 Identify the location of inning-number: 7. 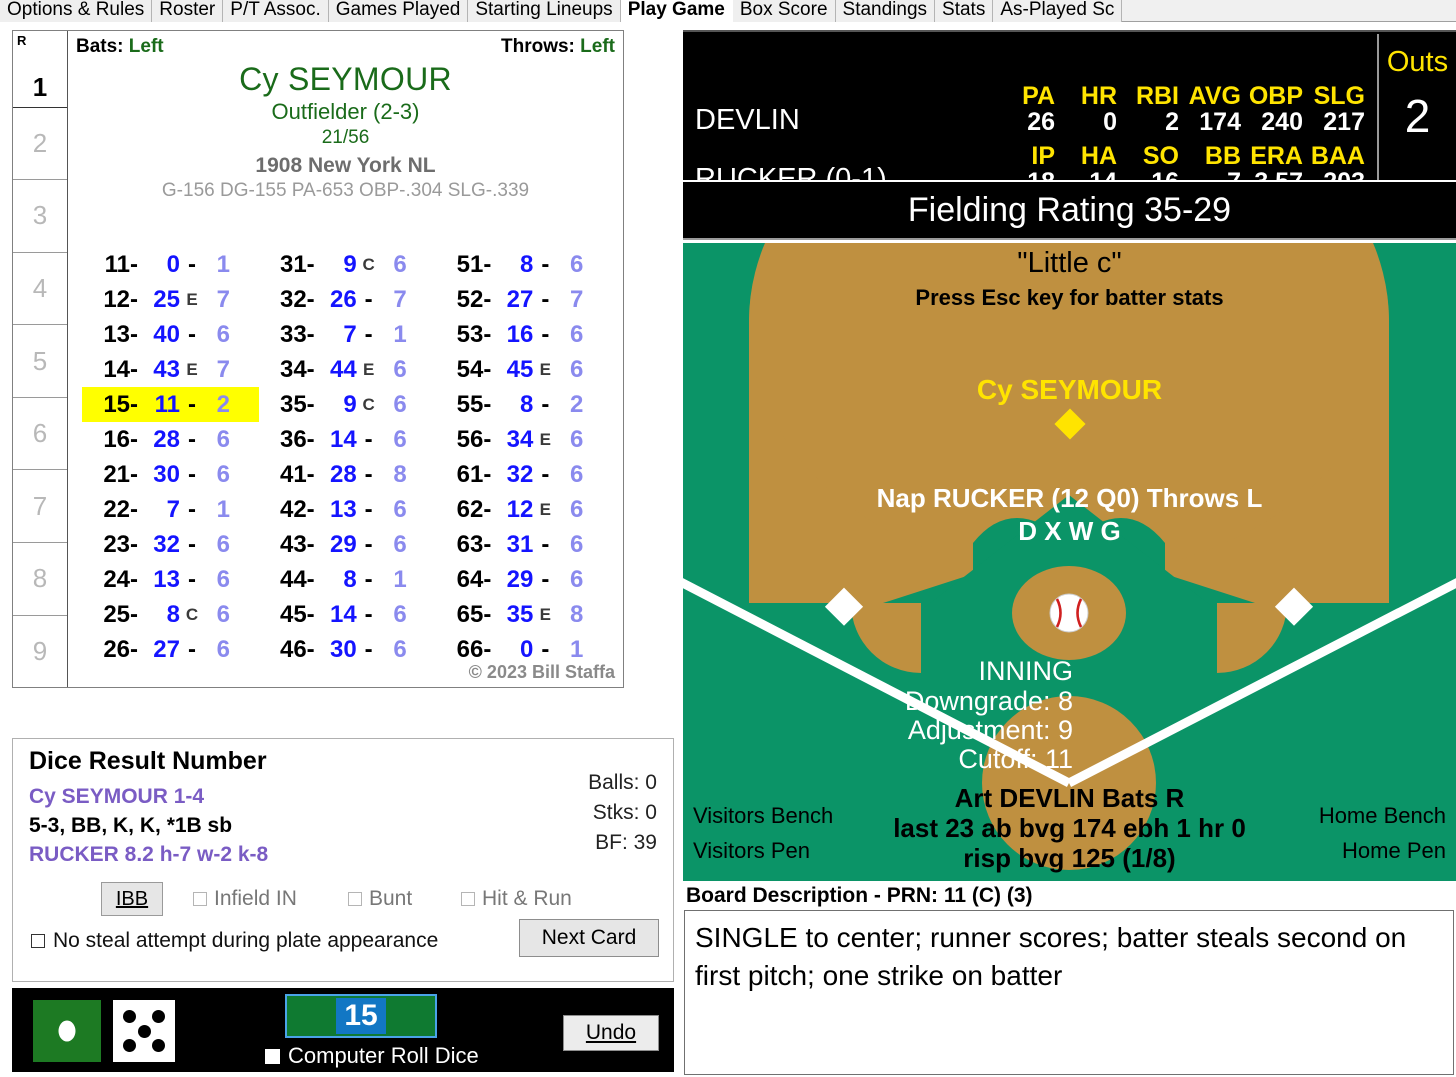
(40, 505).